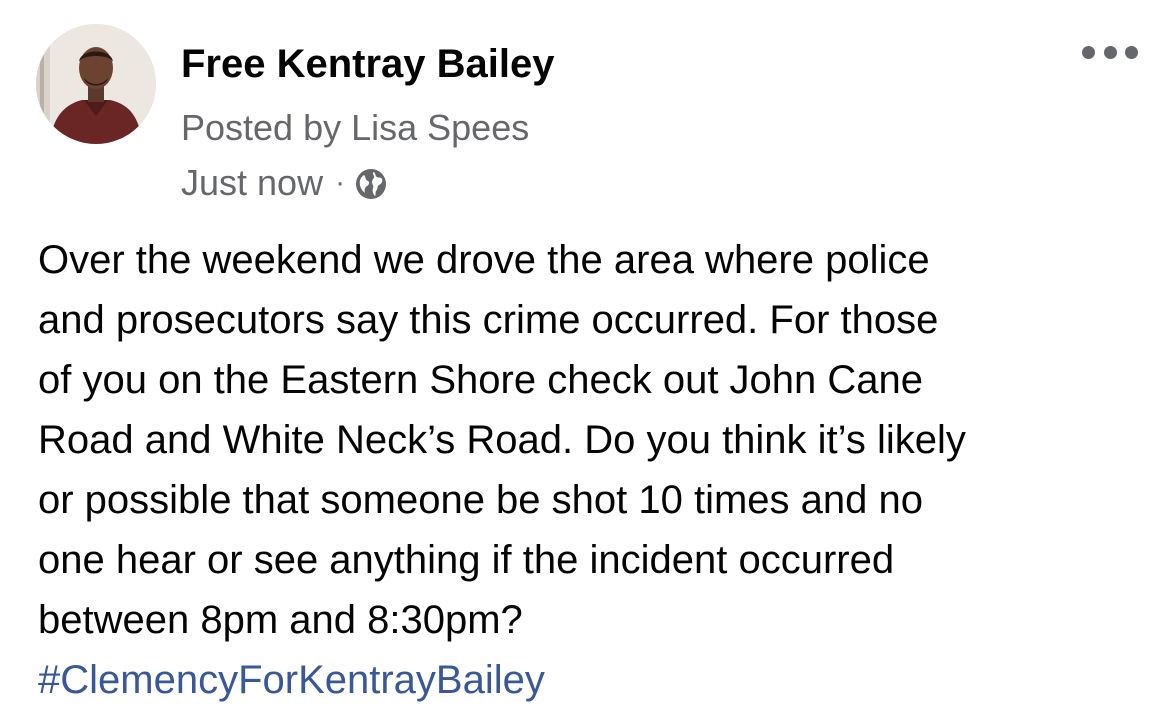 This screenshot has height=710, width=1170. I want to click on post-body-line: between 8pm and 8:30pm?, so click(280, 620).